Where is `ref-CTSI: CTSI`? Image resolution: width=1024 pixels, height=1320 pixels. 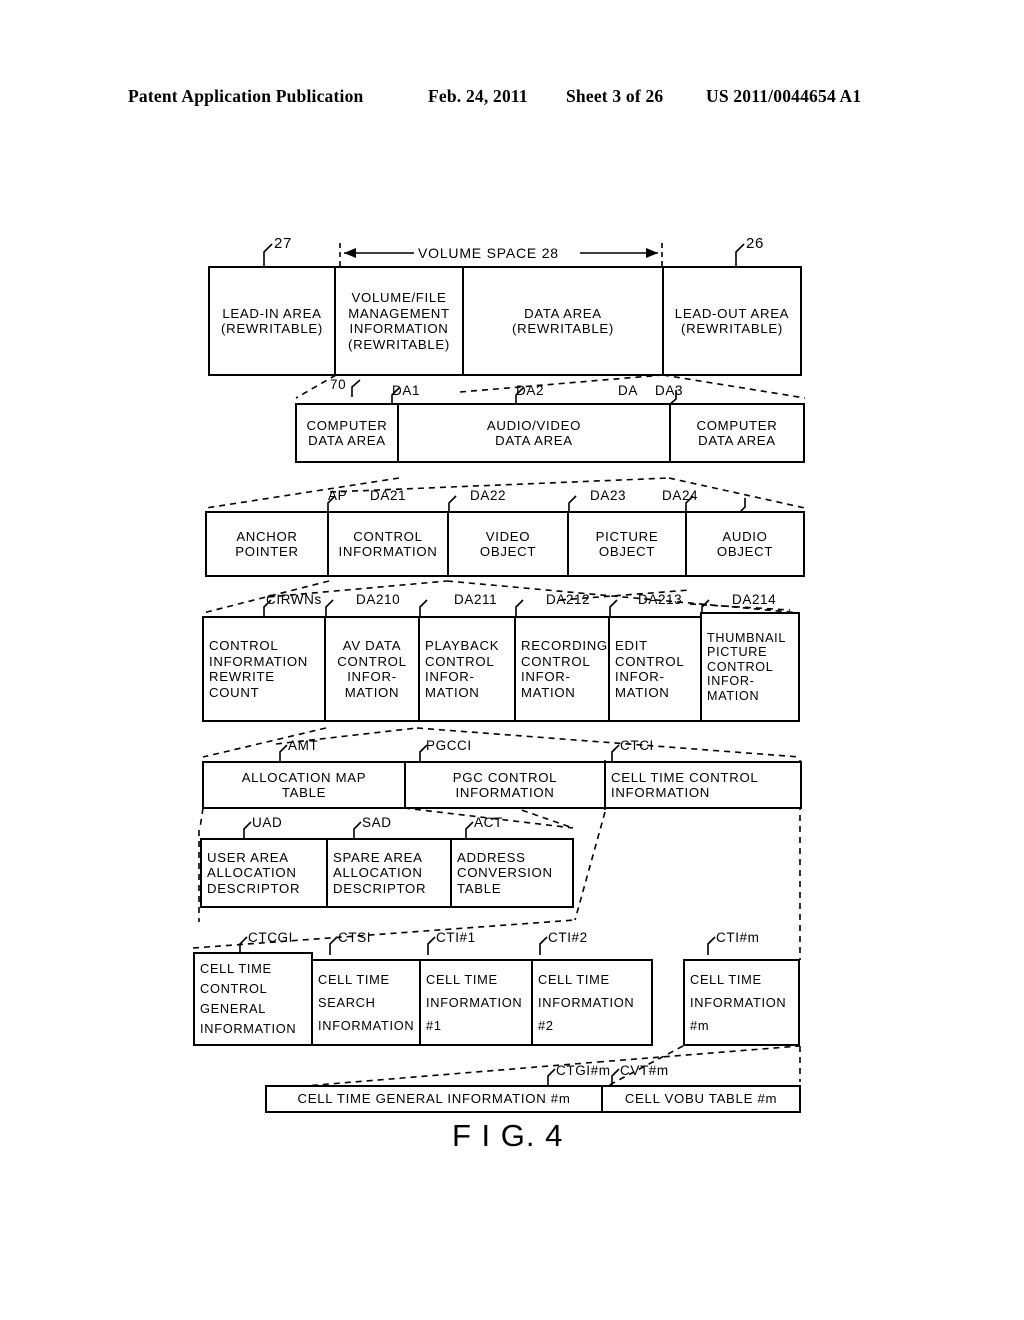
ref-CTSI: CTSI is located at coordinates (355, 937).